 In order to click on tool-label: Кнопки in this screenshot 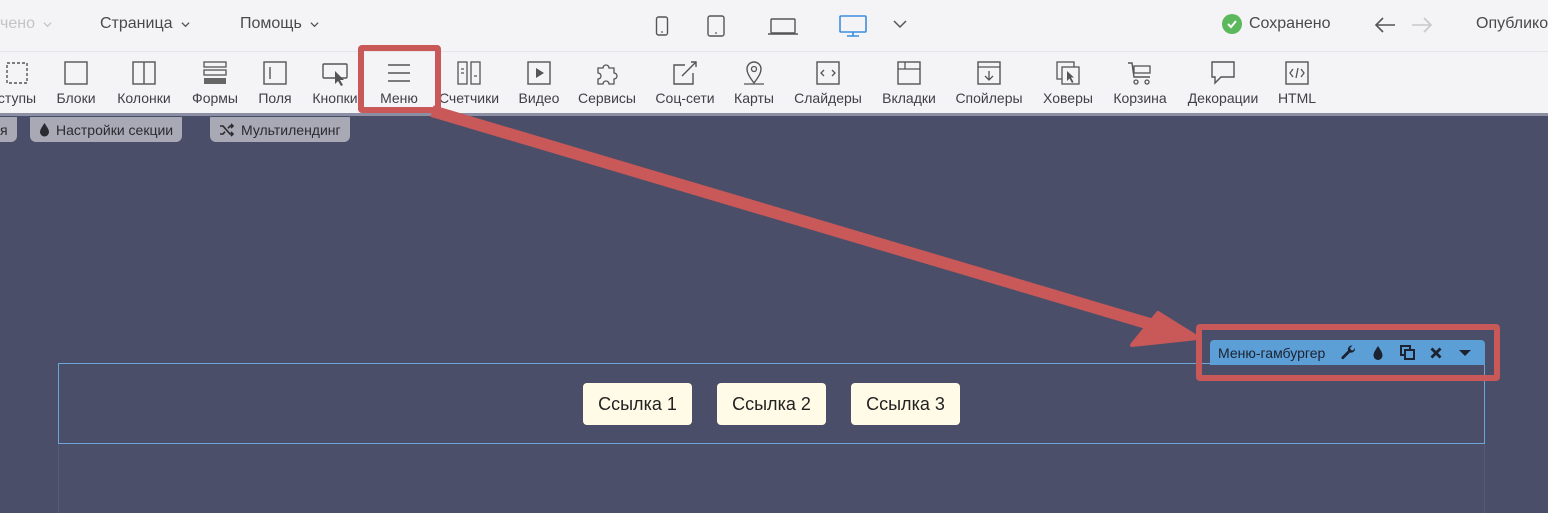, I will do `click(335, 98)`.